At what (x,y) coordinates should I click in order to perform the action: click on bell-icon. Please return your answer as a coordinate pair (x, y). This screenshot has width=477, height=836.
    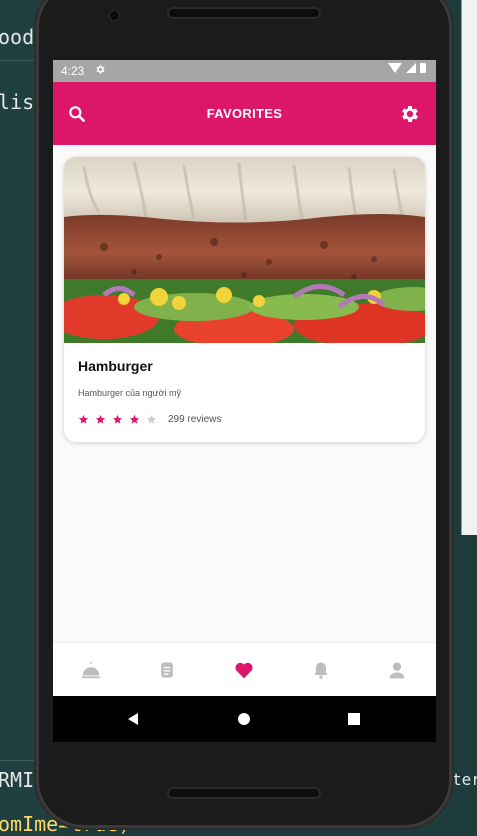
    Looking at the image, I should click on (321, 670).